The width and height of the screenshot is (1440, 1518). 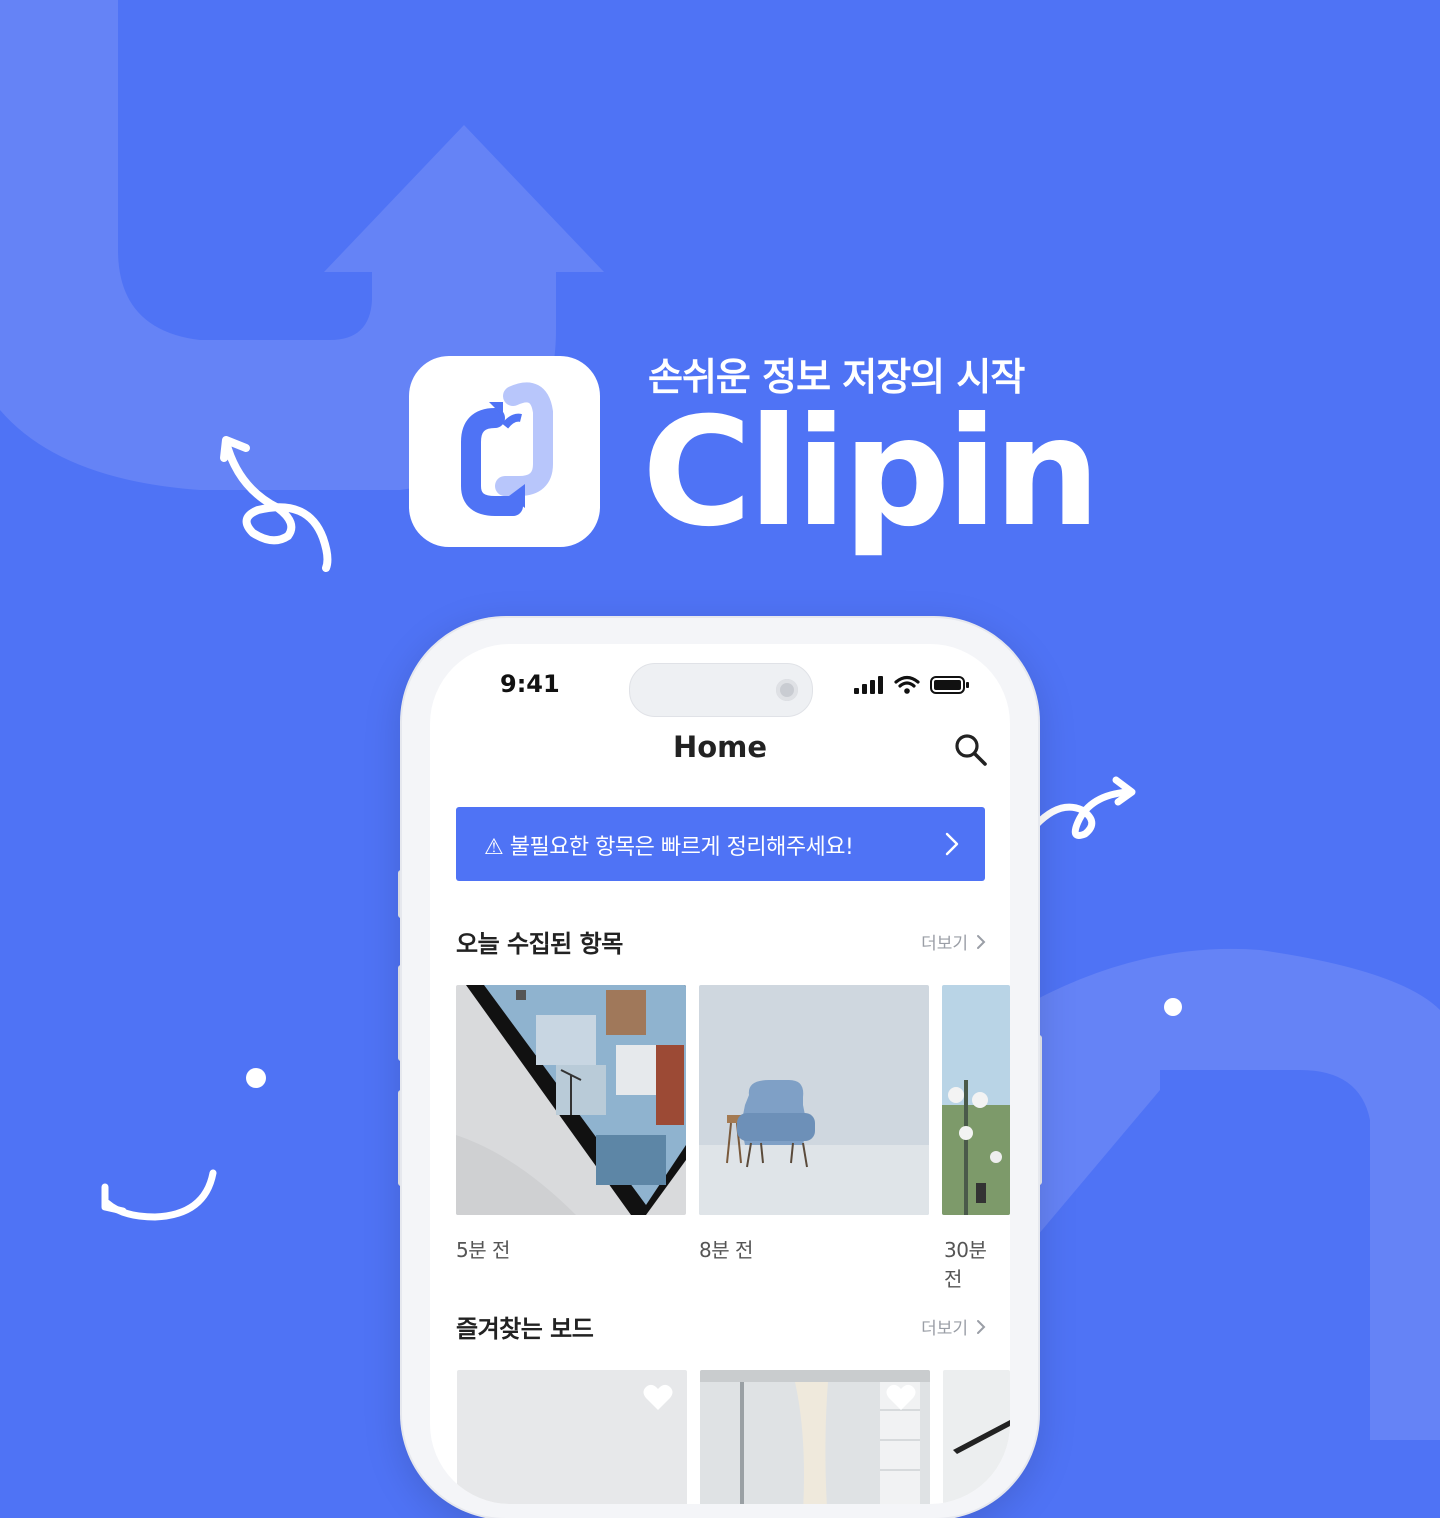 I want to click on phone-photo-image, so click(x=571, y=1100).